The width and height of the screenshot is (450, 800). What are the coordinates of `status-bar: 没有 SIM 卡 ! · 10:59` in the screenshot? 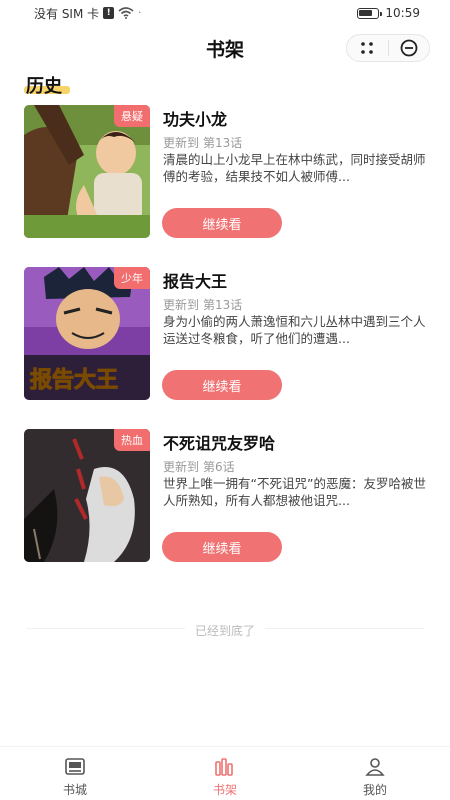 It's located at (225, 13).